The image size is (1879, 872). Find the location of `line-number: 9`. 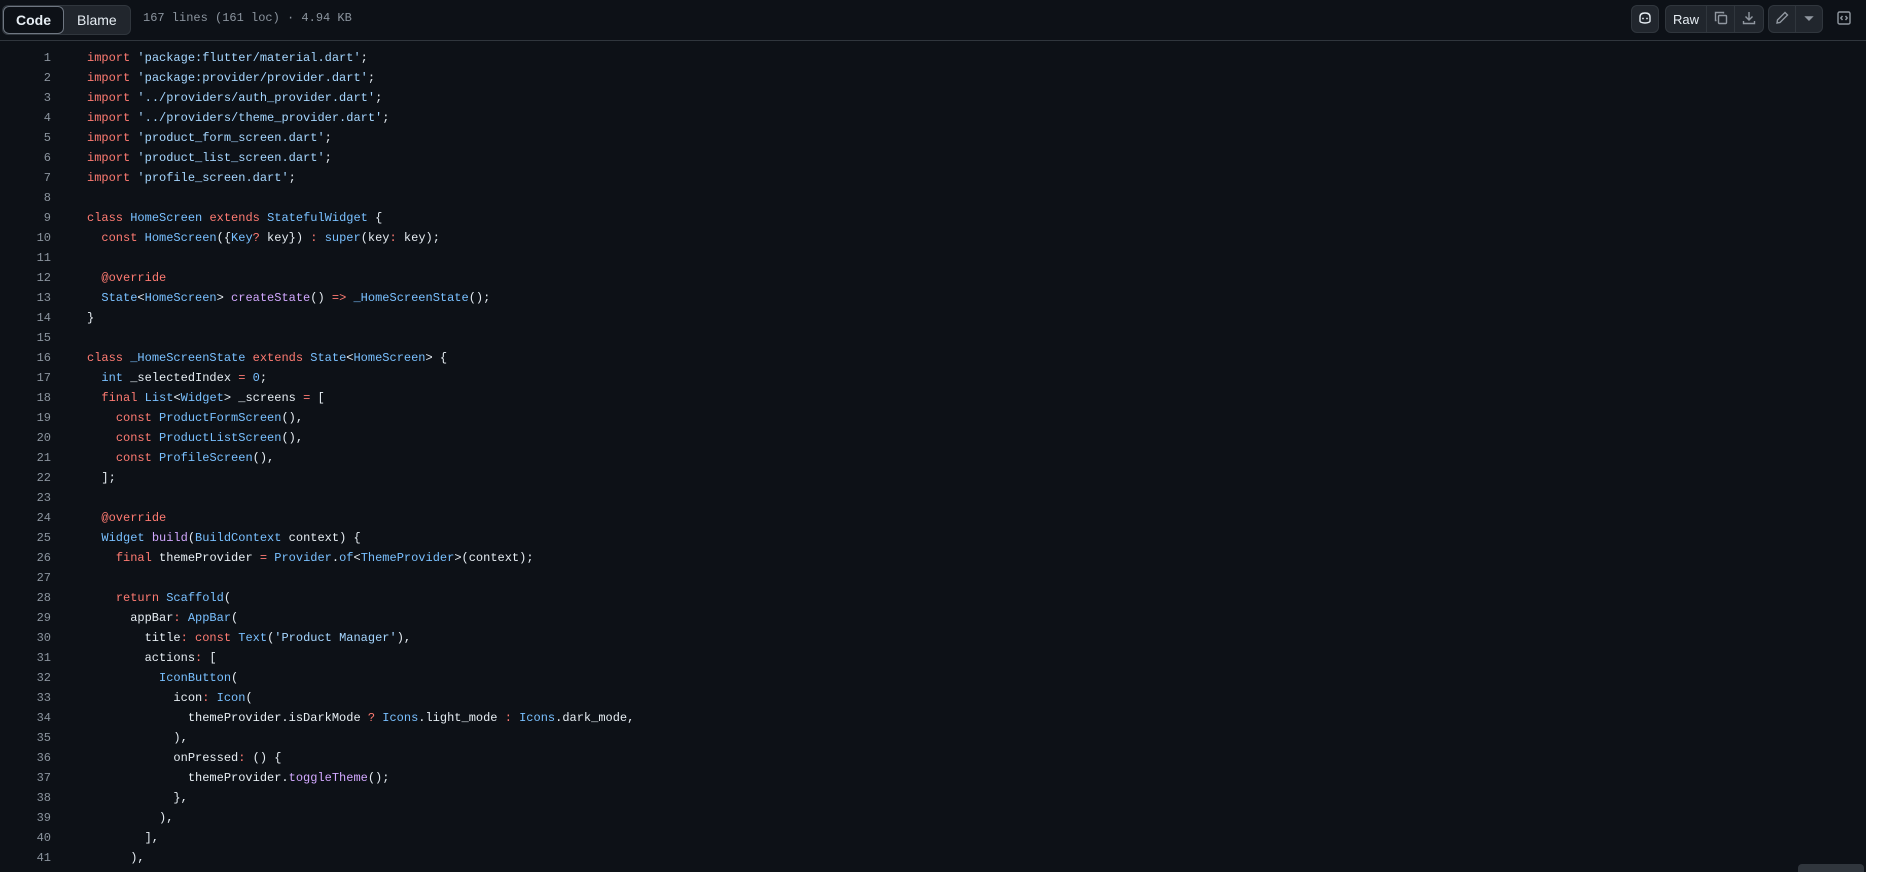

line-number: 9 is located at coordinates (25, 218).